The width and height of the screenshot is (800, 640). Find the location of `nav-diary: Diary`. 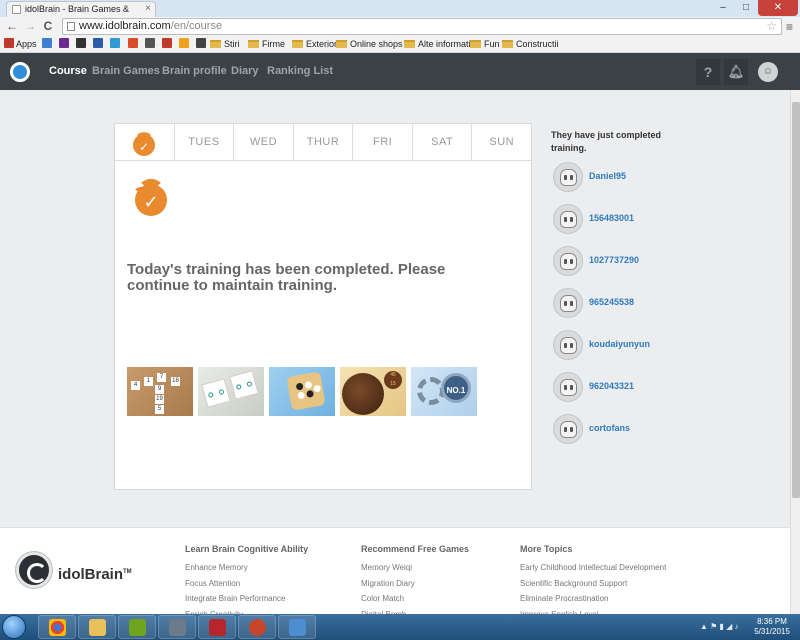

nav-diary: Diary is located at coordinates (245, 71).